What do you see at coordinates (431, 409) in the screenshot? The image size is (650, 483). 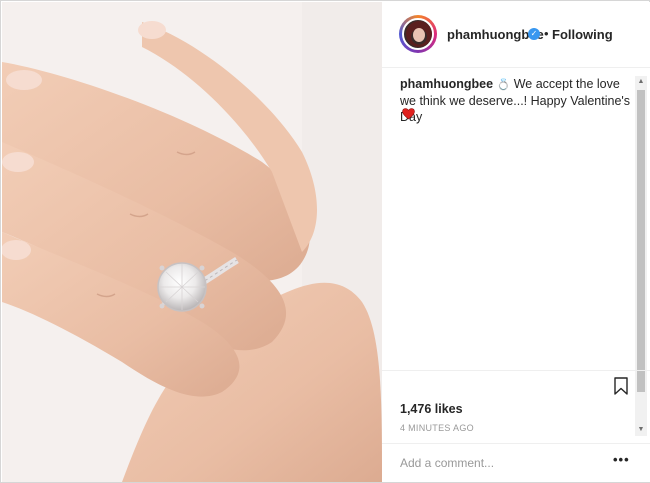 I see `likes-count: 1,476 likes` at bounding box center [431, 409].